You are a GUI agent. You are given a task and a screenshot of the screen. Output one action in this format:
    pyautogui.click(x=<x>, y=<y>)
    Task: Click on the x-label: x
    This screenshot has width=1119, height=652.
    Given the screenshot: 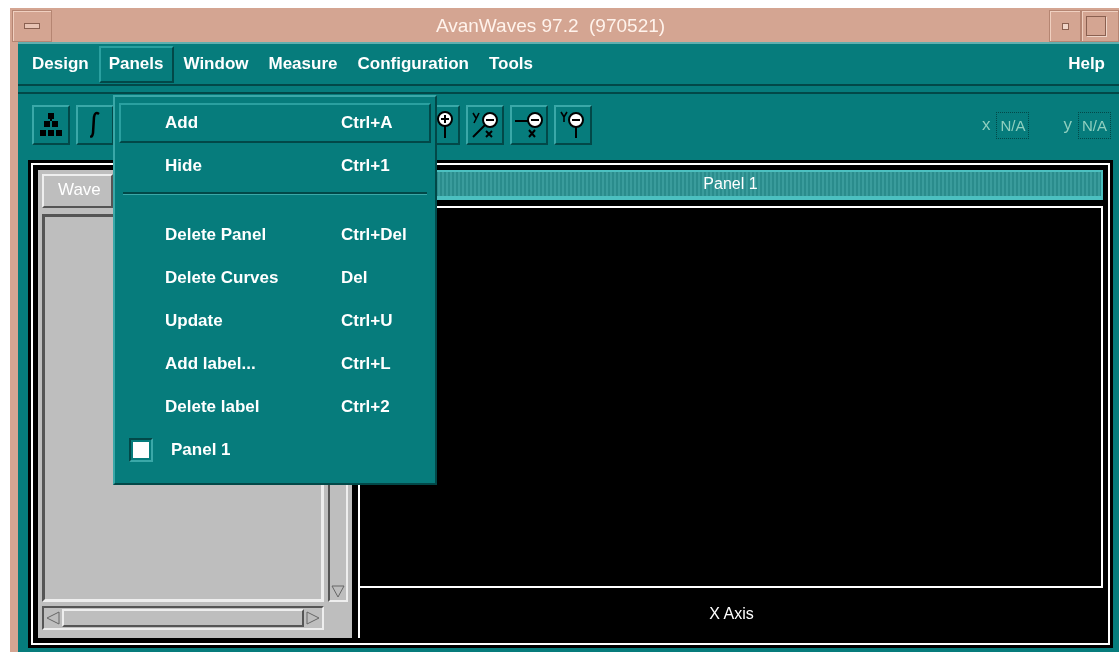 What is the action you would take?
    pyautogui.click(x=986, y=125)
    